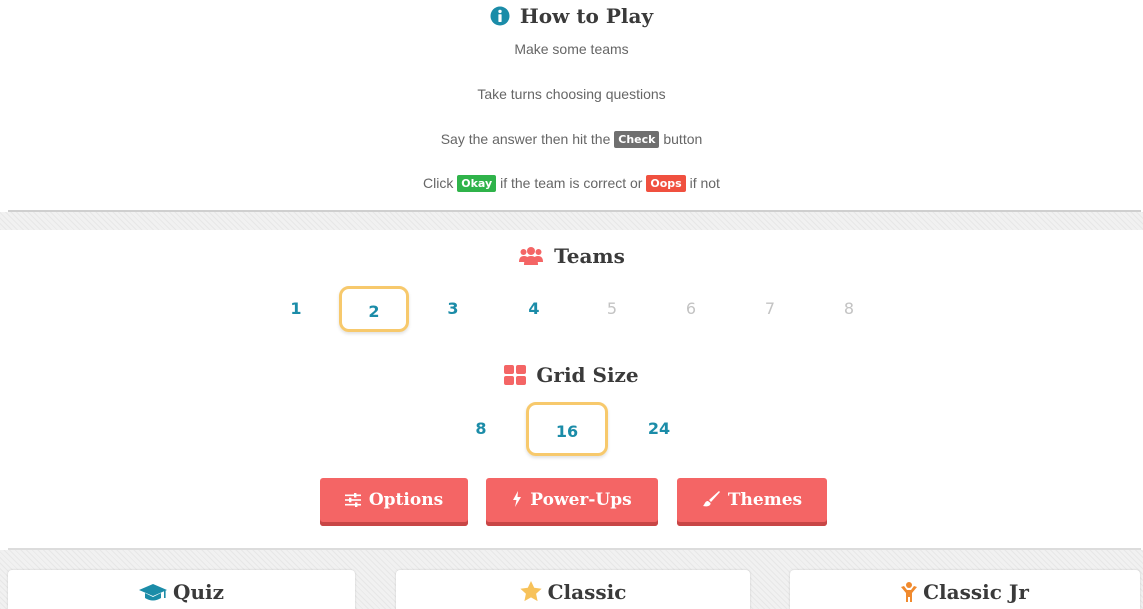 The image size is (1143, 609). Describe the element at coordinates (574, 211) in the screenshot. I see `divider-rule` at that location.